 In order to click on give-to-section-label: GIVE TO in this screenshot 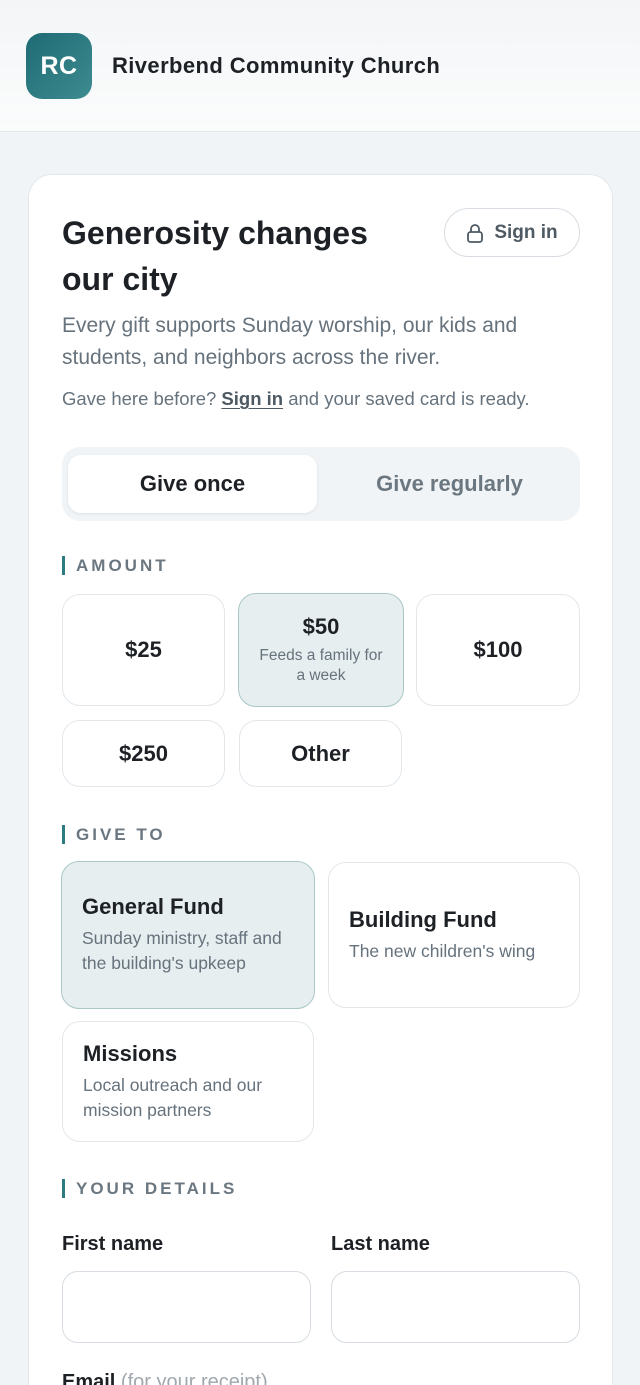, I will do `click(114, 834)`.